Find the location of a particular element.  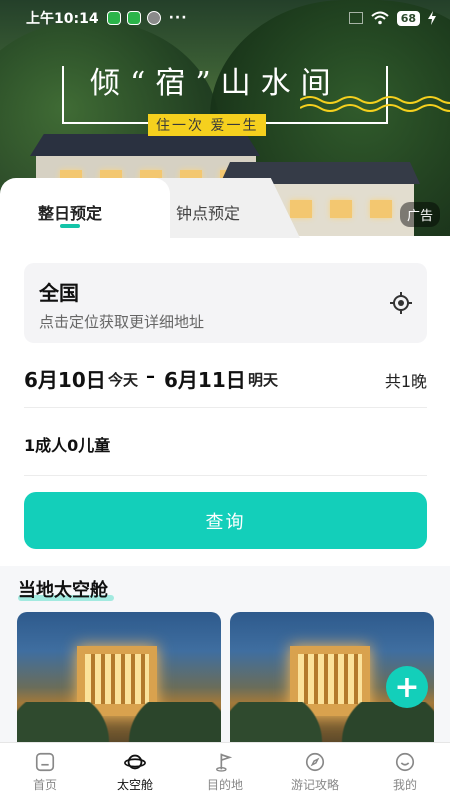

status-time: 上午10:14 is located at coordinates (62, 19).